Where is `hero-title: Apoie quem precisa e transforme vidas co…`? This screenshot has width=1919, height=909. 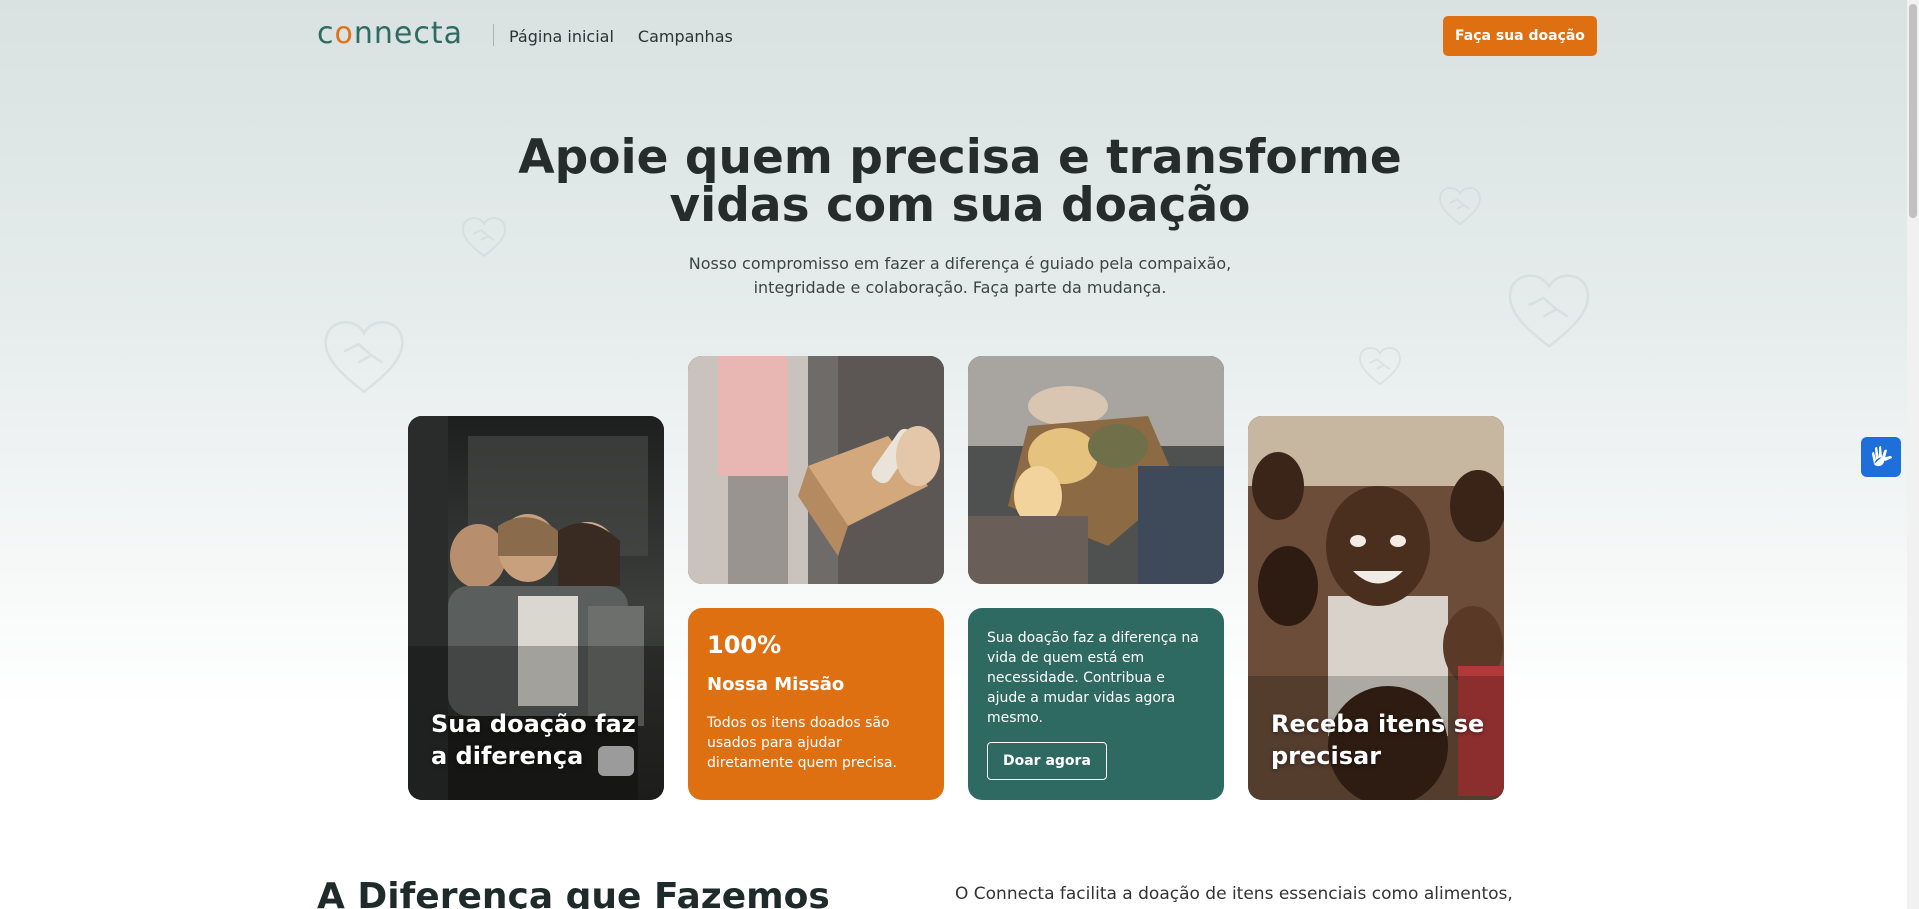
hero-title: Apoie quem precisa e transforme vidas co… is located at coordinates (960, 182).